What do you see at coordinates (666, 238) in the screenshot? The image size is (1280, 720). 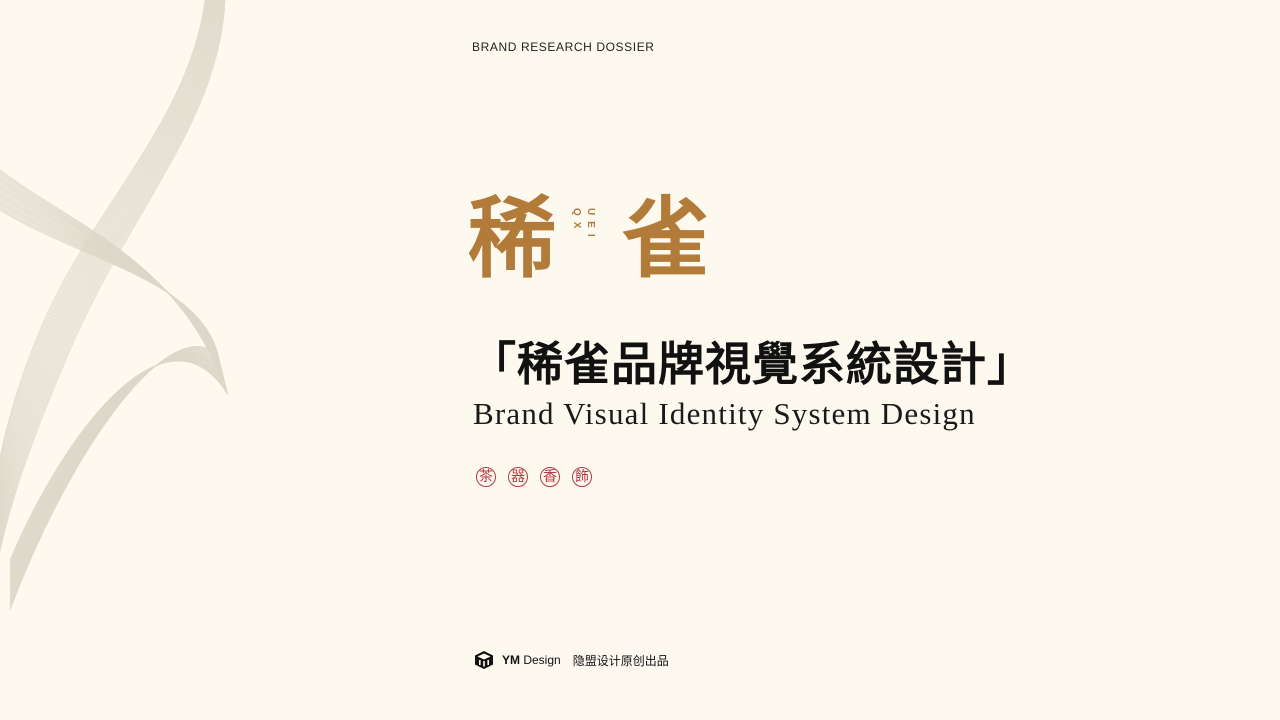 I see `logo-char-2: 雀` at bounding box center [666, 238].